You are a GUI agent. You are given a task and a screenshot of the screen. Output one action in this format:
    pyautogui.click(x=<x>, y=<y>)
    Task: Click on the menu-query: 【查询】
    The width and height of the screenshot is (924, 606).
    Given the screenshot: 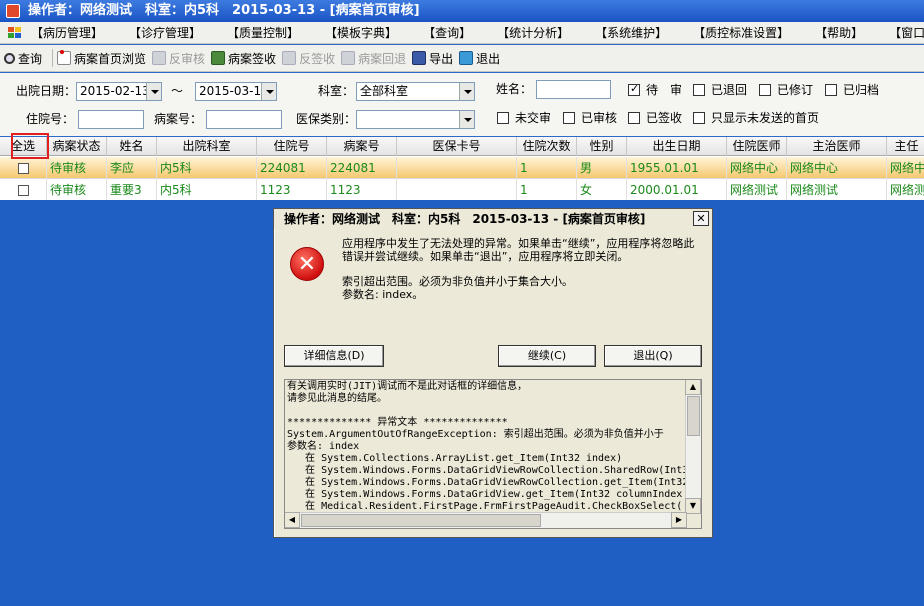 What is the action you would take?
    pyautogui.click(x=447, y=33)
    